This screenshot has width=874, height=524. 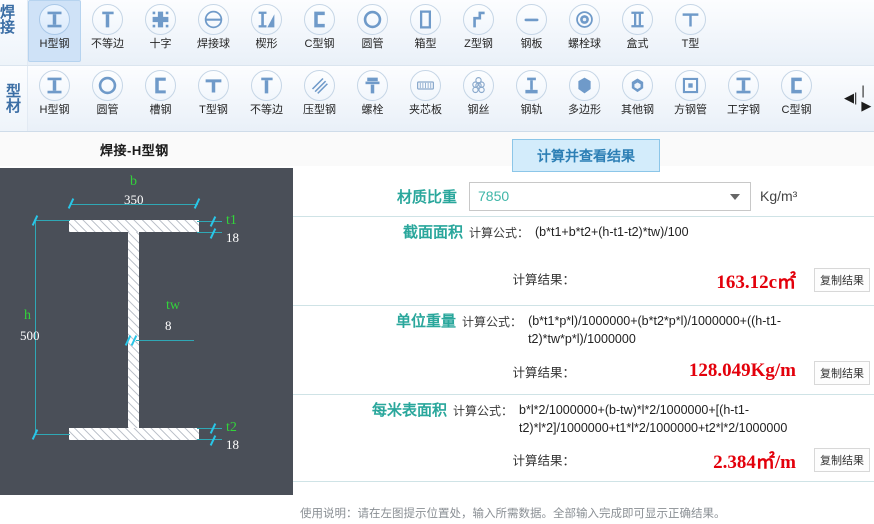 I want to click on density-label: 材质比重, so click(x=426, y=197).